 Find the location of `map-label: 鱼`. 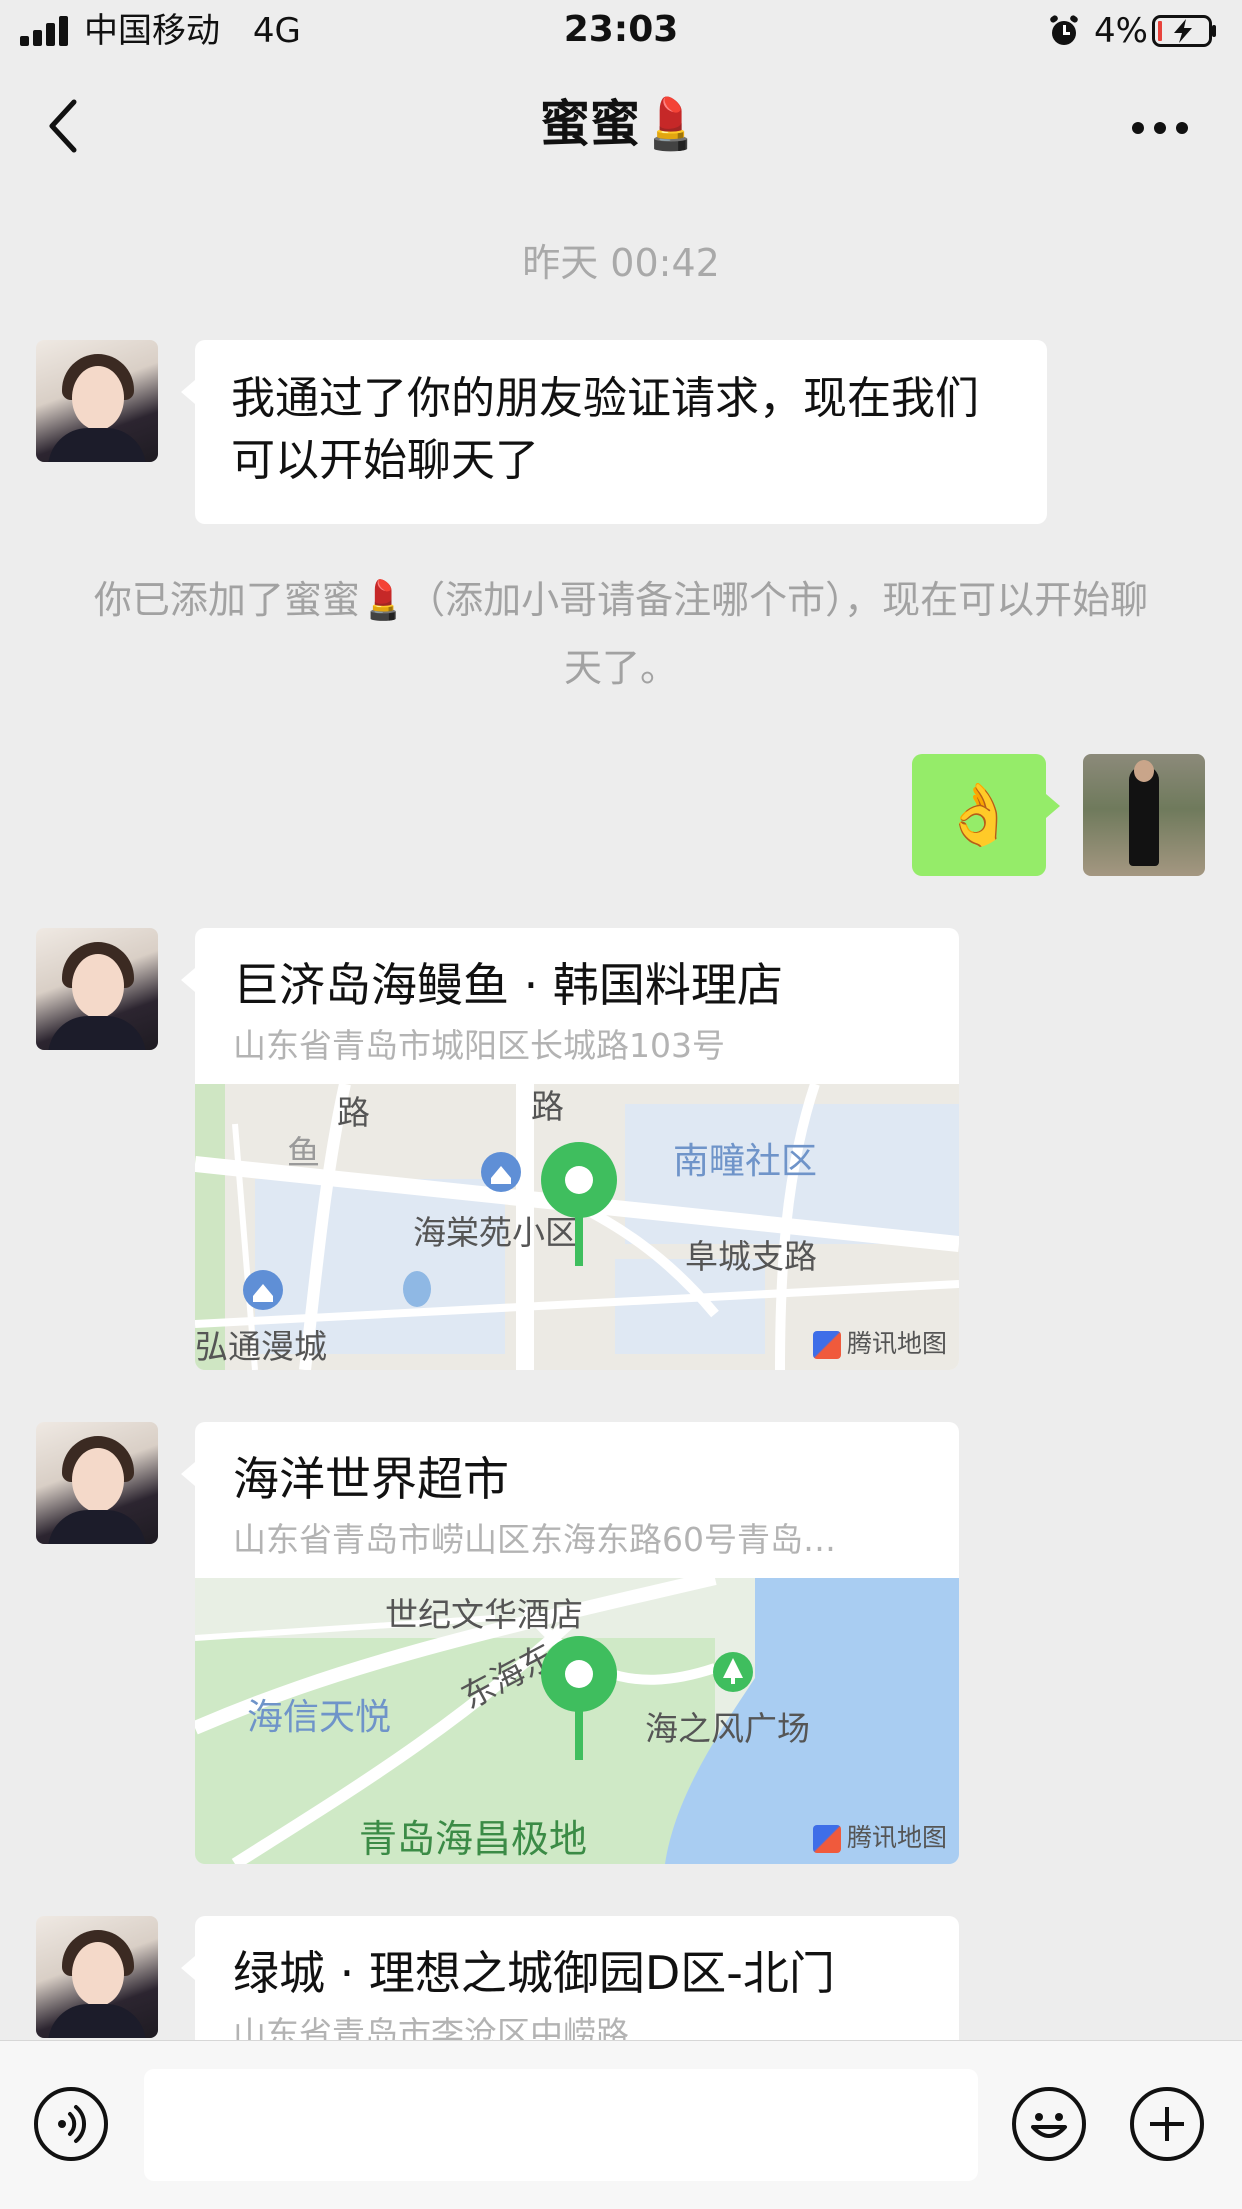

map-label: 鱼 is located at coordinates (303, 1152).